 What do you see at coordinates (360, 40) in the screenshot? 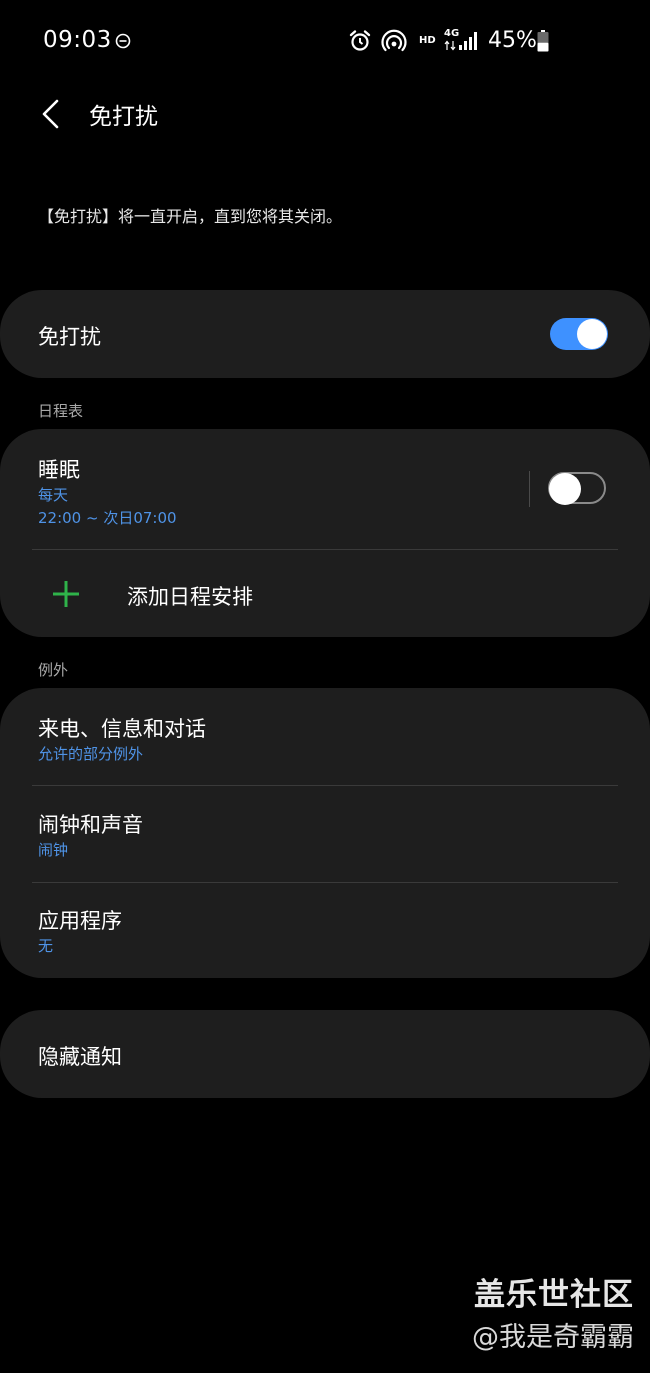
I see `alarm-icon` at bounding box center [360, 40].